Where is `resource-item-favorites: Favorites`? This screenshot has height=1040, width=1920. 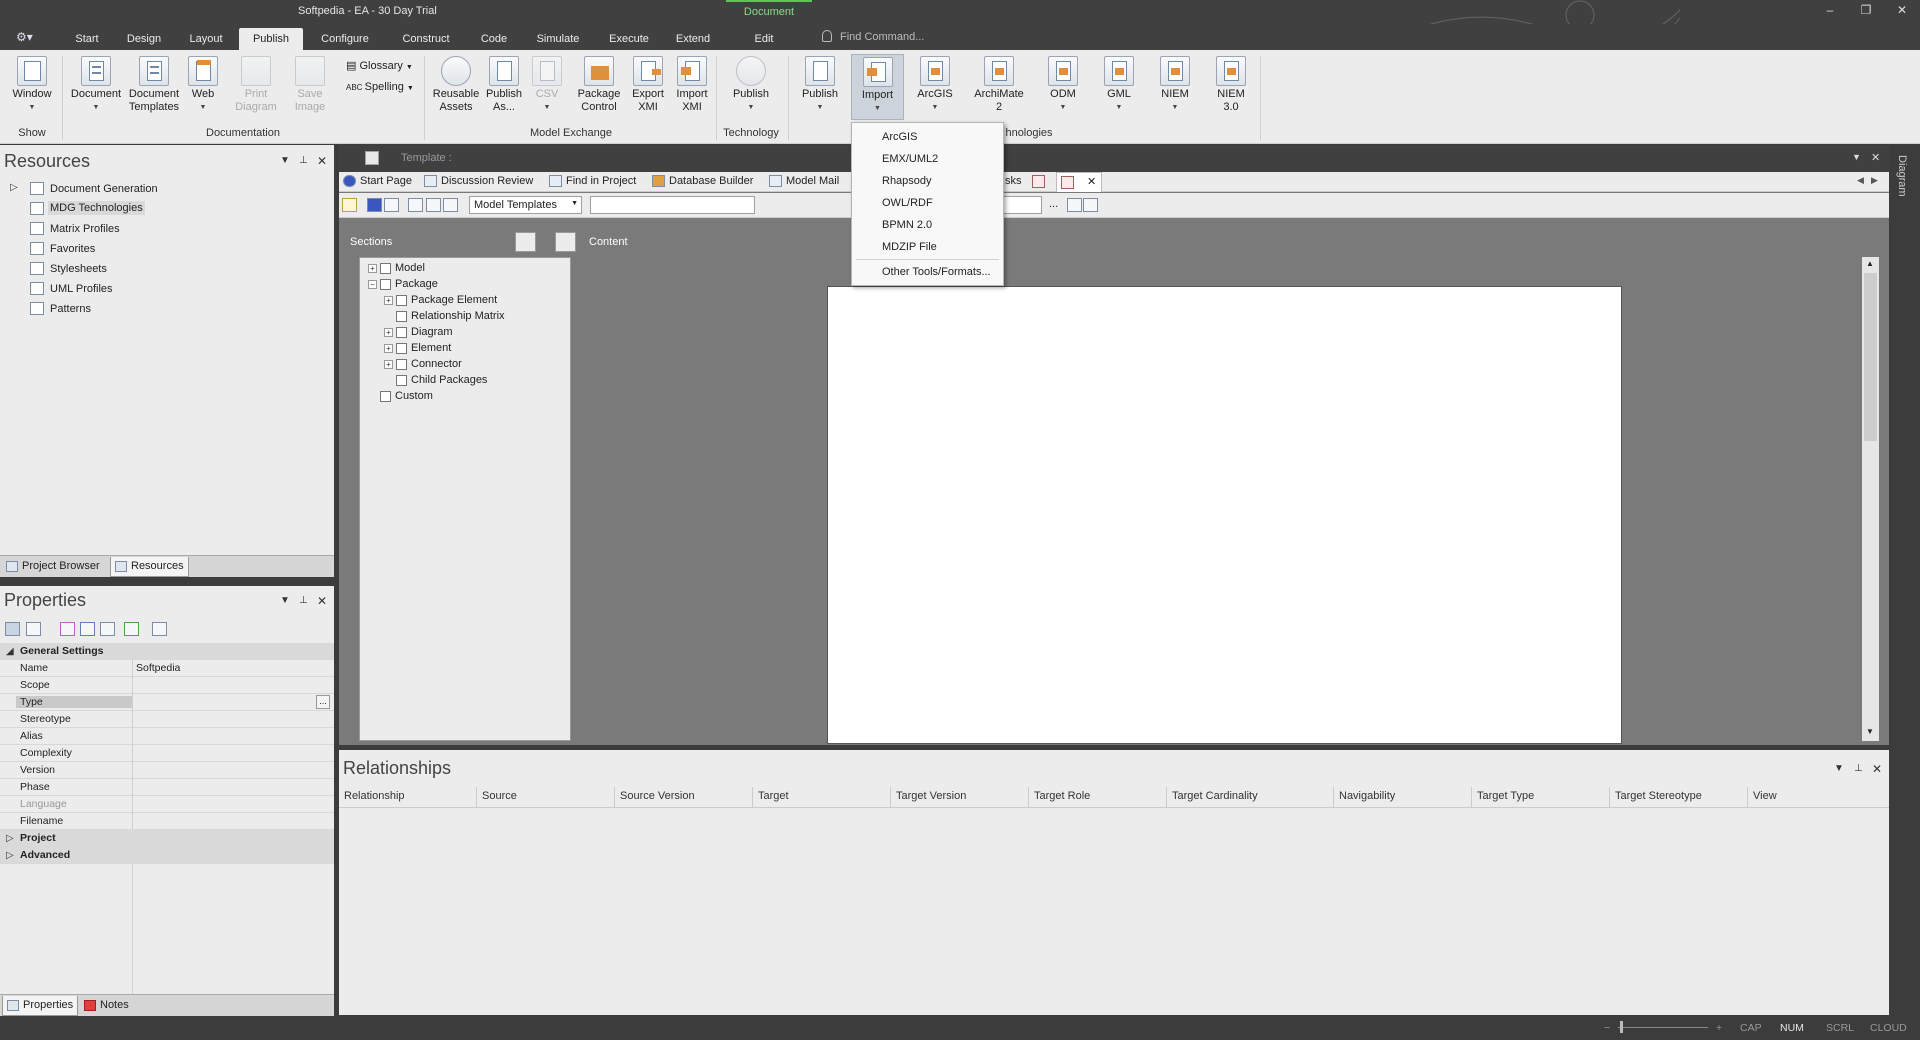
resource-item-favorites: Favorites is located at coordinates (72, 249).